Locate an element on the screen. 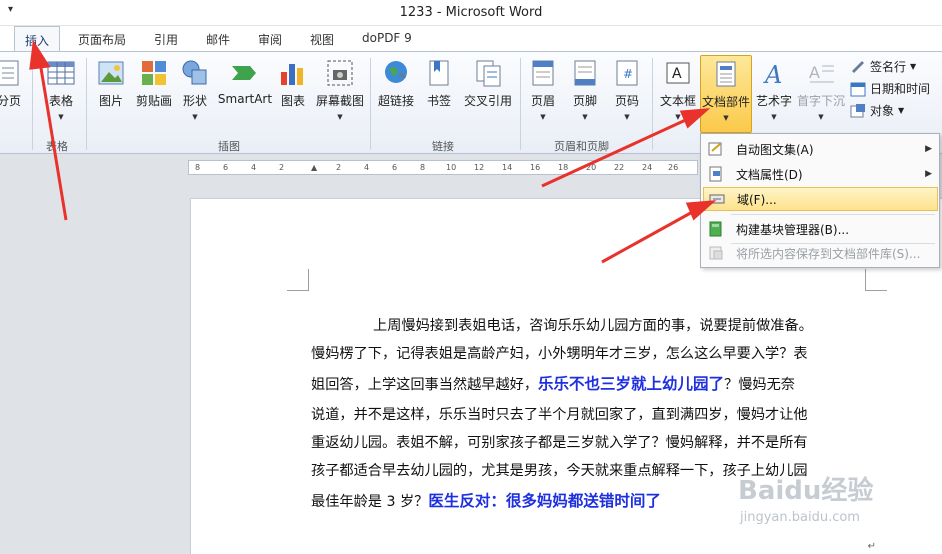 The width and height of the screenshot is (942, 554). screenshot-button: 屏幕截图 ▼ is located at coordinates (340, 89).